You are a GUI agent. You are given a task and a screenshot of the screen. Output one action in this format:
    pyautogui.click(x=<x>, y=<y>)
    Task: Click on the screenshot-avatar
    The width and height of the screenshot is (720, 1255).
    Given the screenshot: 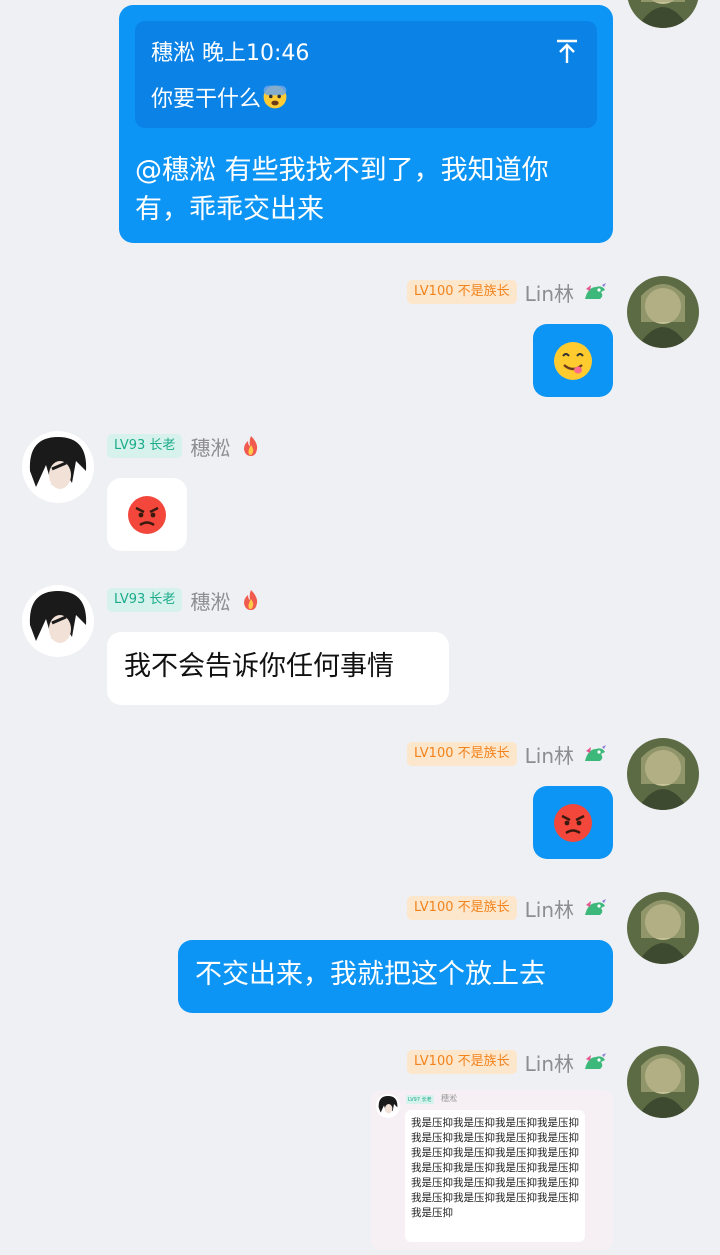 What is the action you would take?
    pyautogui.click(x=388, y=1106)
    